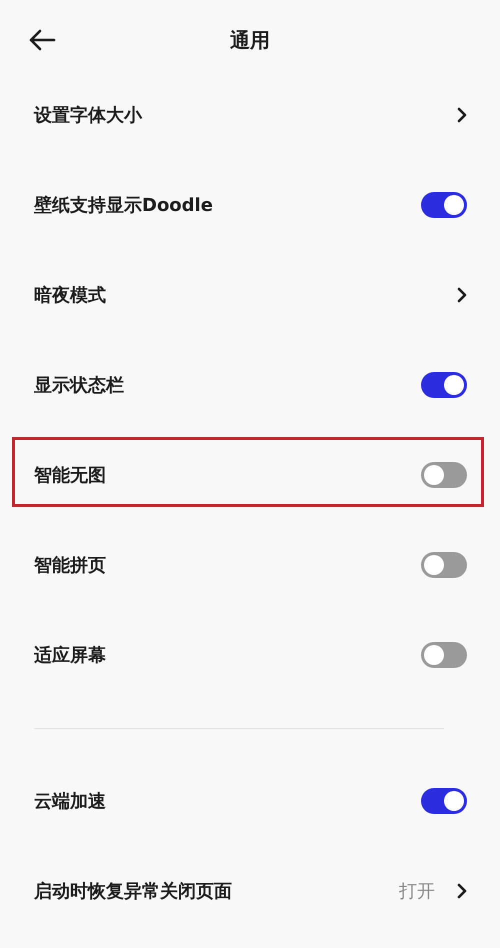 The height and width of the screenshot is (948, 500). Describe the element at coordinates (70, 295) in the screenshot. I see `setting-label: 暗夜模式` at that location.